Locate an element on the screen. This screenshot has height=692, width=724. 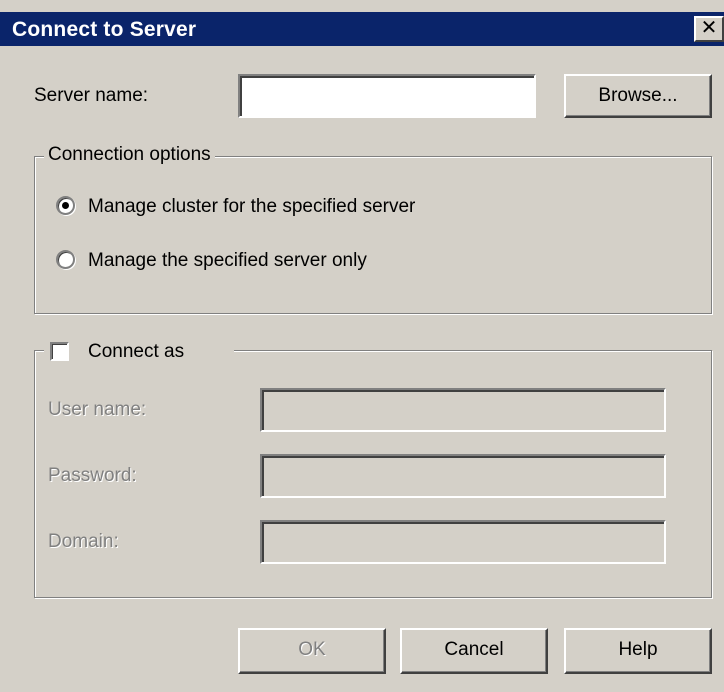
radio-selected-dot is located at coordinates (65, 205).